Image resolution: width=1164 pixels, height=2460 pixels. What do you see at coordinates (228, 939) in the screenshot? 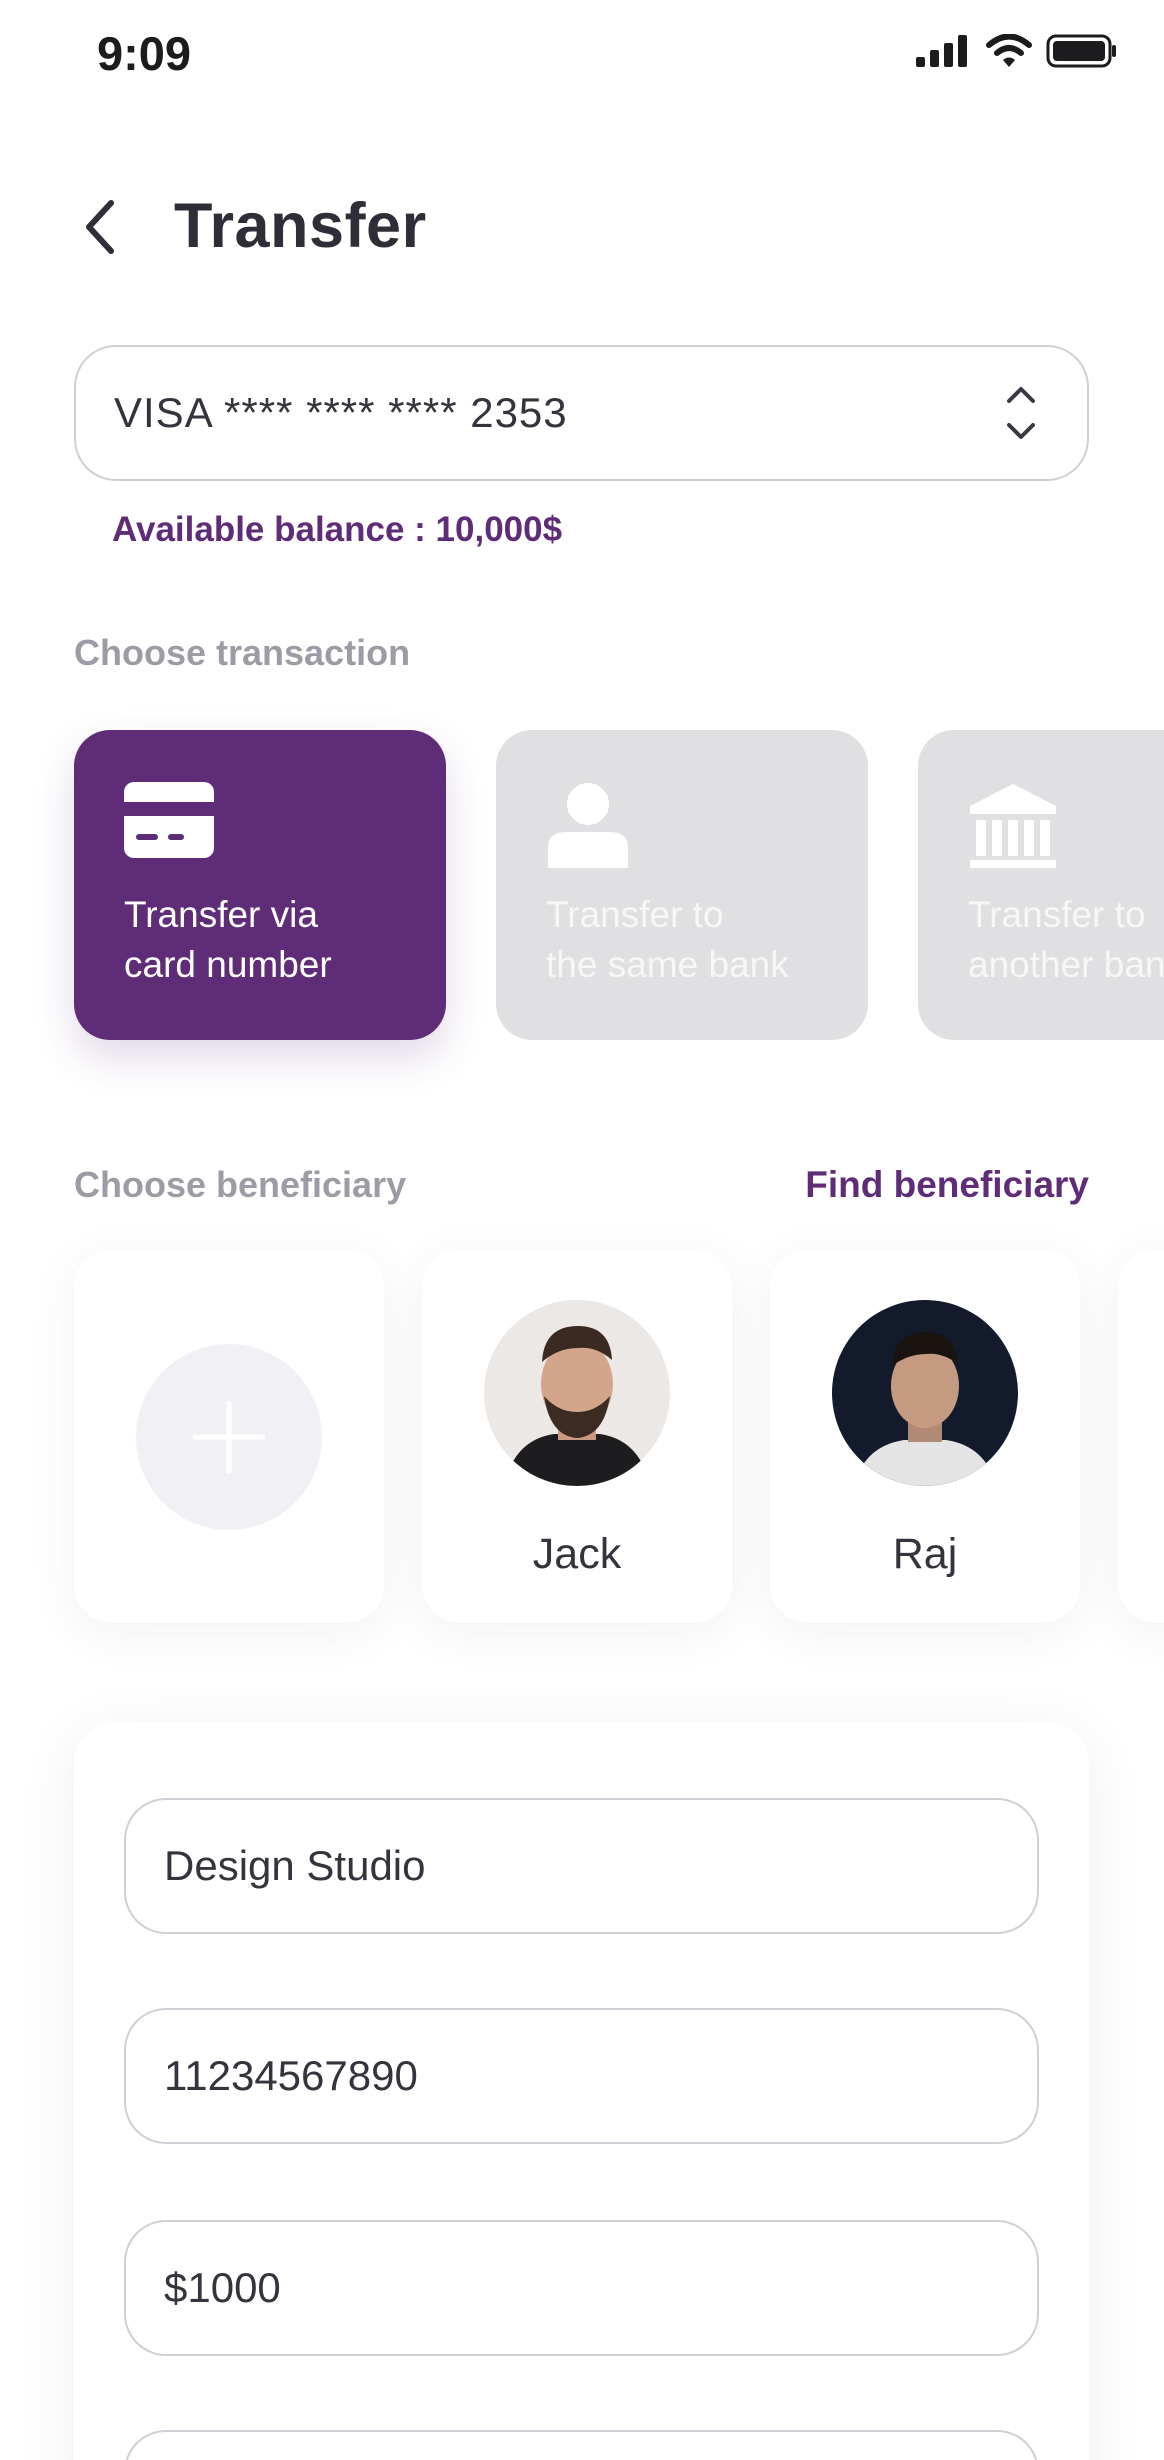
I see `transaction-option-label: Transfer via card number` at bounding box center [228, 939].